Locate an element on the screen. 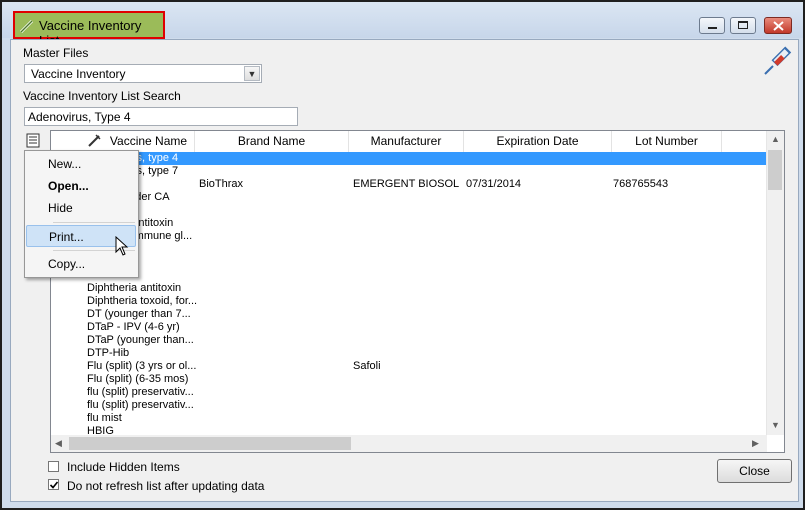 This screenshot has width=805, height=510. horizontal-scroll-thumb is located at coordinates (210, 443).